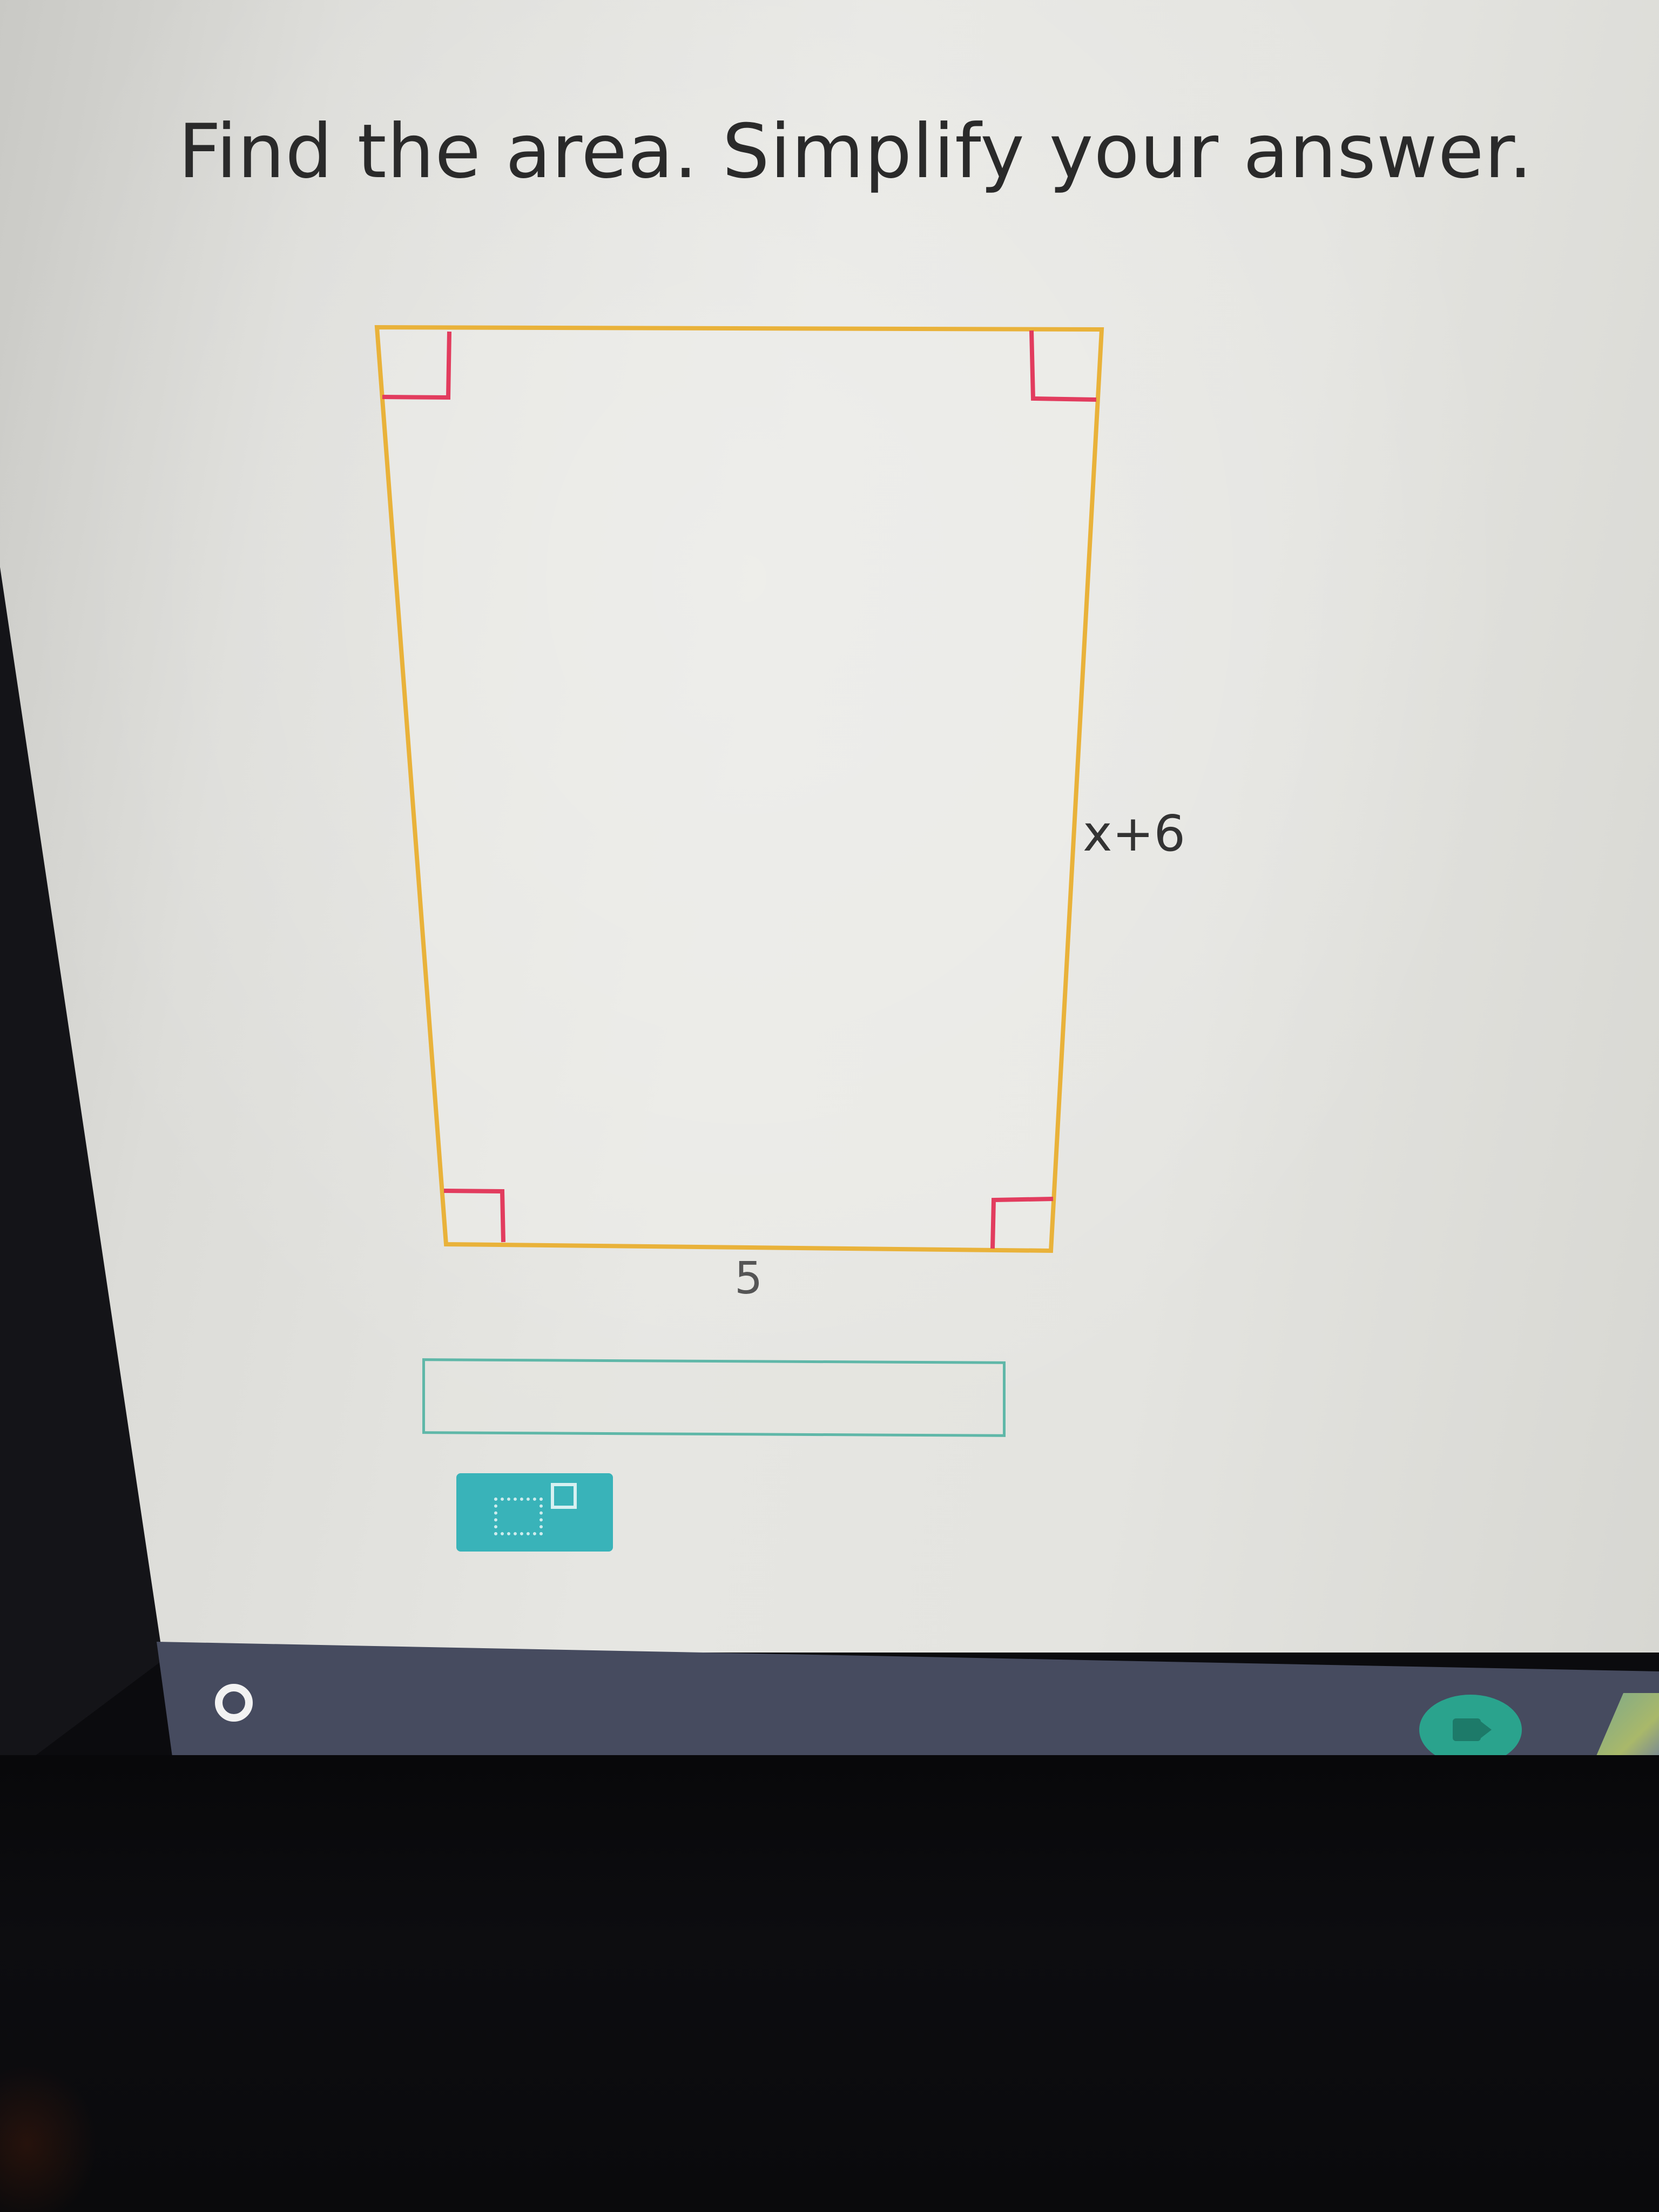 The image size is (1659, 2212). Describe the element at coordinates (714, 1397) in the screenshot. I see `answer-input` at that location.